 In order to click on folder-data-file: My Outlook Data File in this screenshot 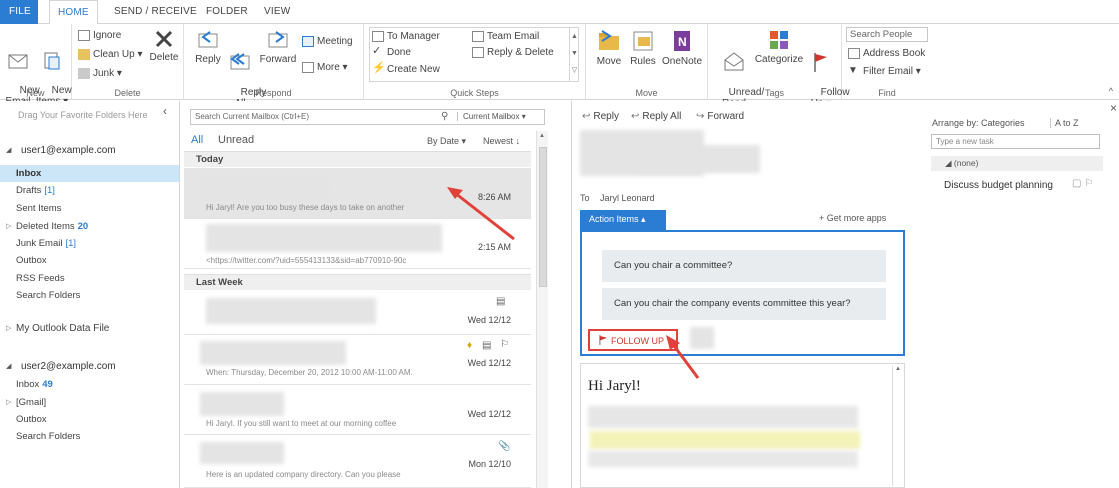, I will do `click(57, 328)`.